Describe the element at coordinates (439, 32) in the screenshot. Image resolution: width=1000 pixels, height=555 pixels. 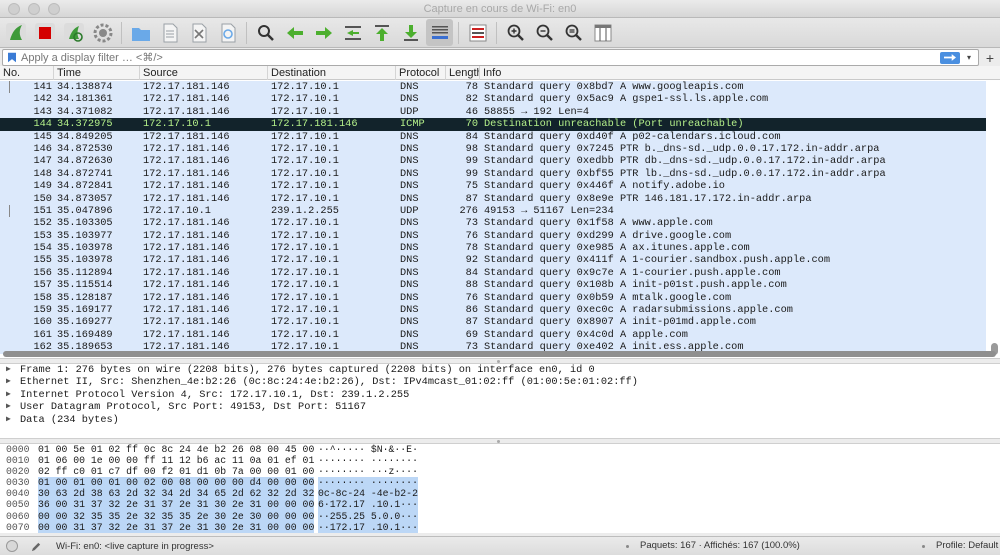
I see `autoscroll-button` at that location.